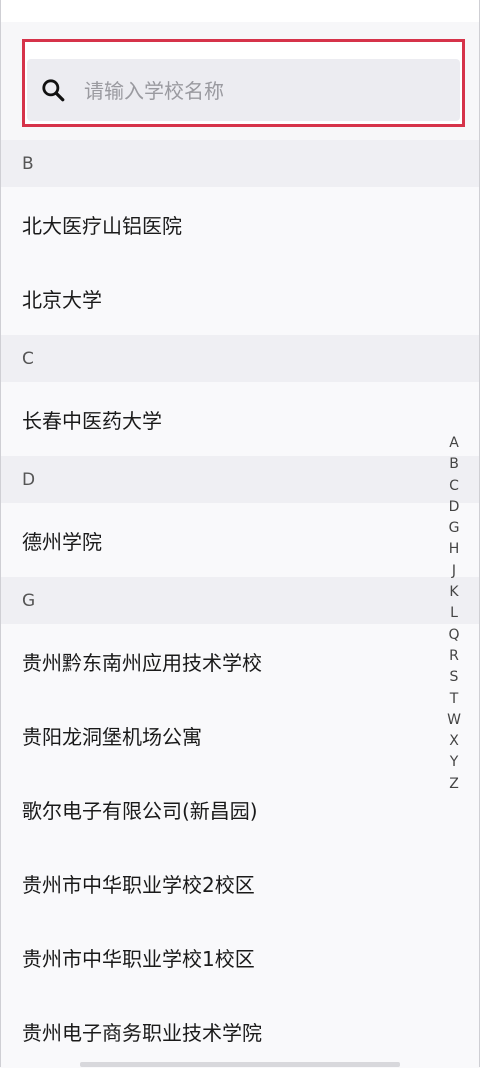  I want to click on search-highlight-frame, so click(243, 83).